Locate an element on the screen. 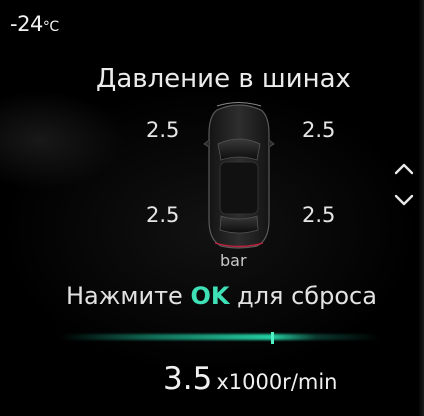 This screenshot has height=416, width=424. ok-key-label: OK is located at coordinates (210, 296).